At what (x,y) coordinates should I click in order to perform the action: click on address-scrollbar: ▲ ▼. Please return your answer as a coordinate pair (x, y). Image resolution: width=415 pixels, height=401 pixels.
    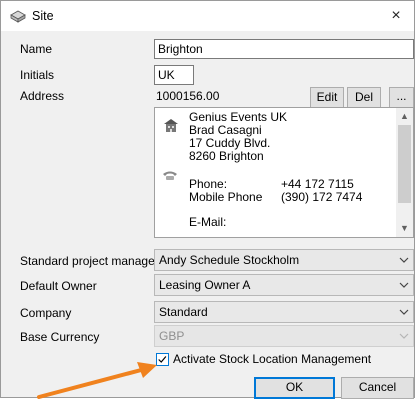
    Looking at the image, I should click on (404, 172).